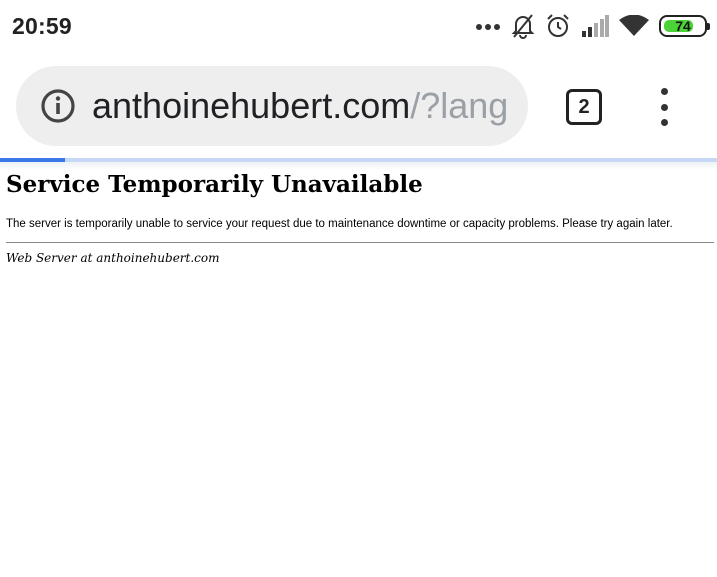  What do you see at coordinates (42, 26) in the screenshot?
I see `status-time: 20:59` at bounding box center [42, 26].